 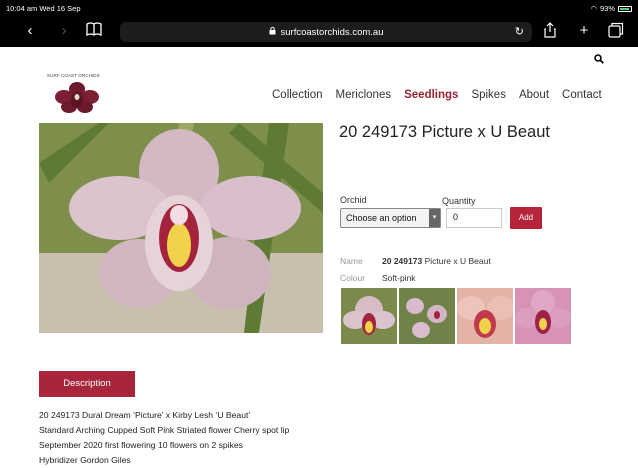 I want to click on battery-icon, so click(x=625, y=8).